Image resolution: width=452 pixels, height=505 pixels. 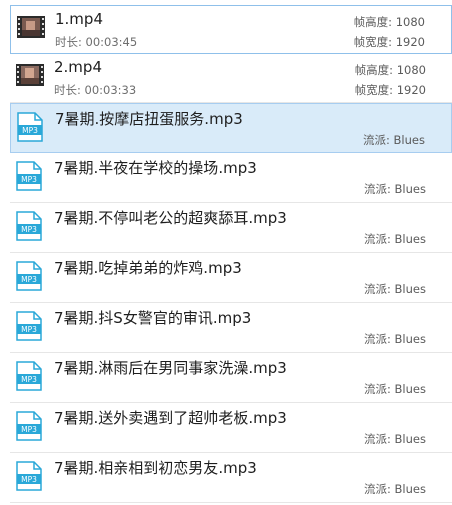 What do you see at coordinates (95, 90) in the screenshot?
I see `duration-text: 时长: 00:03:33` at bounding box center [95, 90].